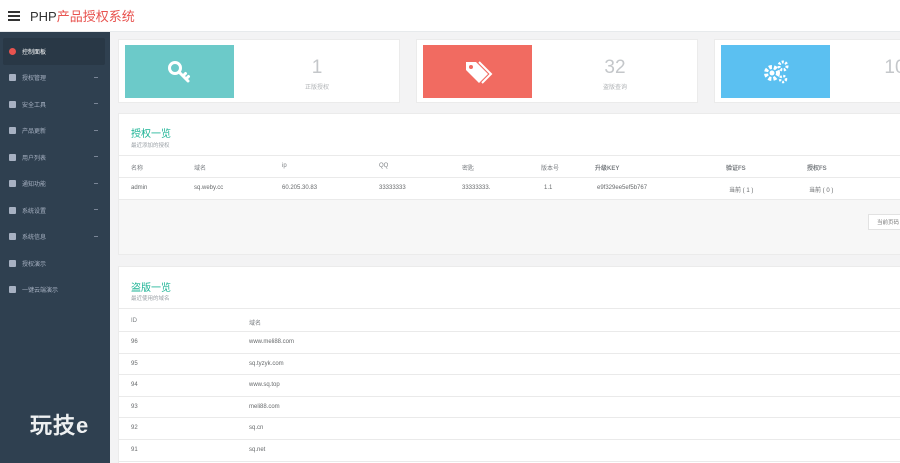 This screenshot has width=900, height=463. I want to click on bell-icon, so click(12, 184).